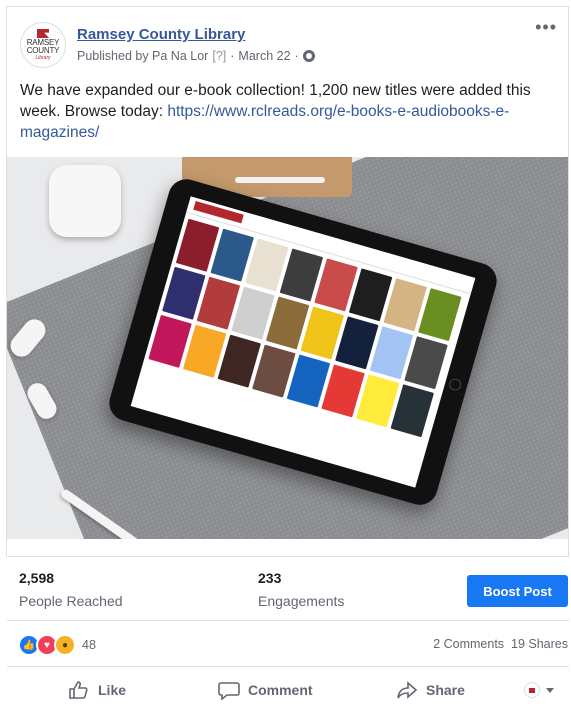 This screenshot has width=571, height=711. Describe the element at coordinates (546, 27) in the screenshot. I see `more-options-icon: •••` at that location.